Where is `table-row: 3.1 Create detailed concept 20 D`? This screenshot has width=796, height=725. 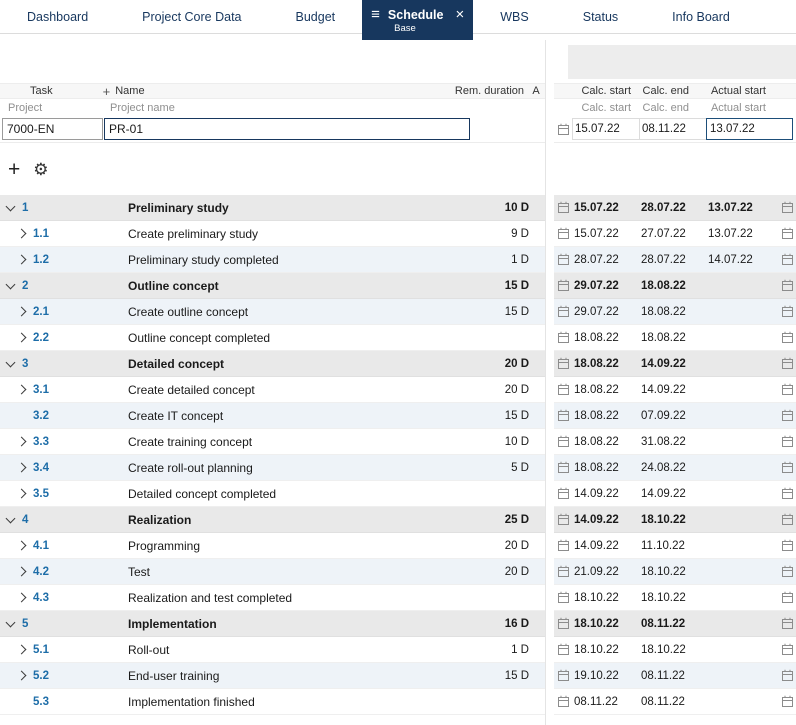 table-row: 3.1 Create detailed concept 20 D is located at coordinates (272, 390).